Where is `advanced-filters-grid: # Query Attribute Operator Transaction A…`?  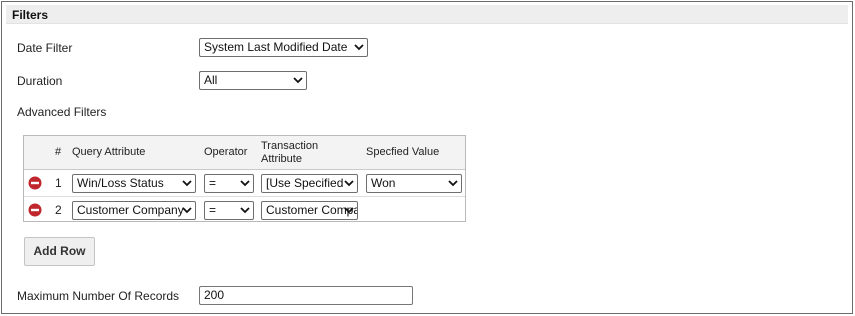 advanced-filters-grid: # Query Attribute Operator Transaction A… is located at coordinates (244, 178).